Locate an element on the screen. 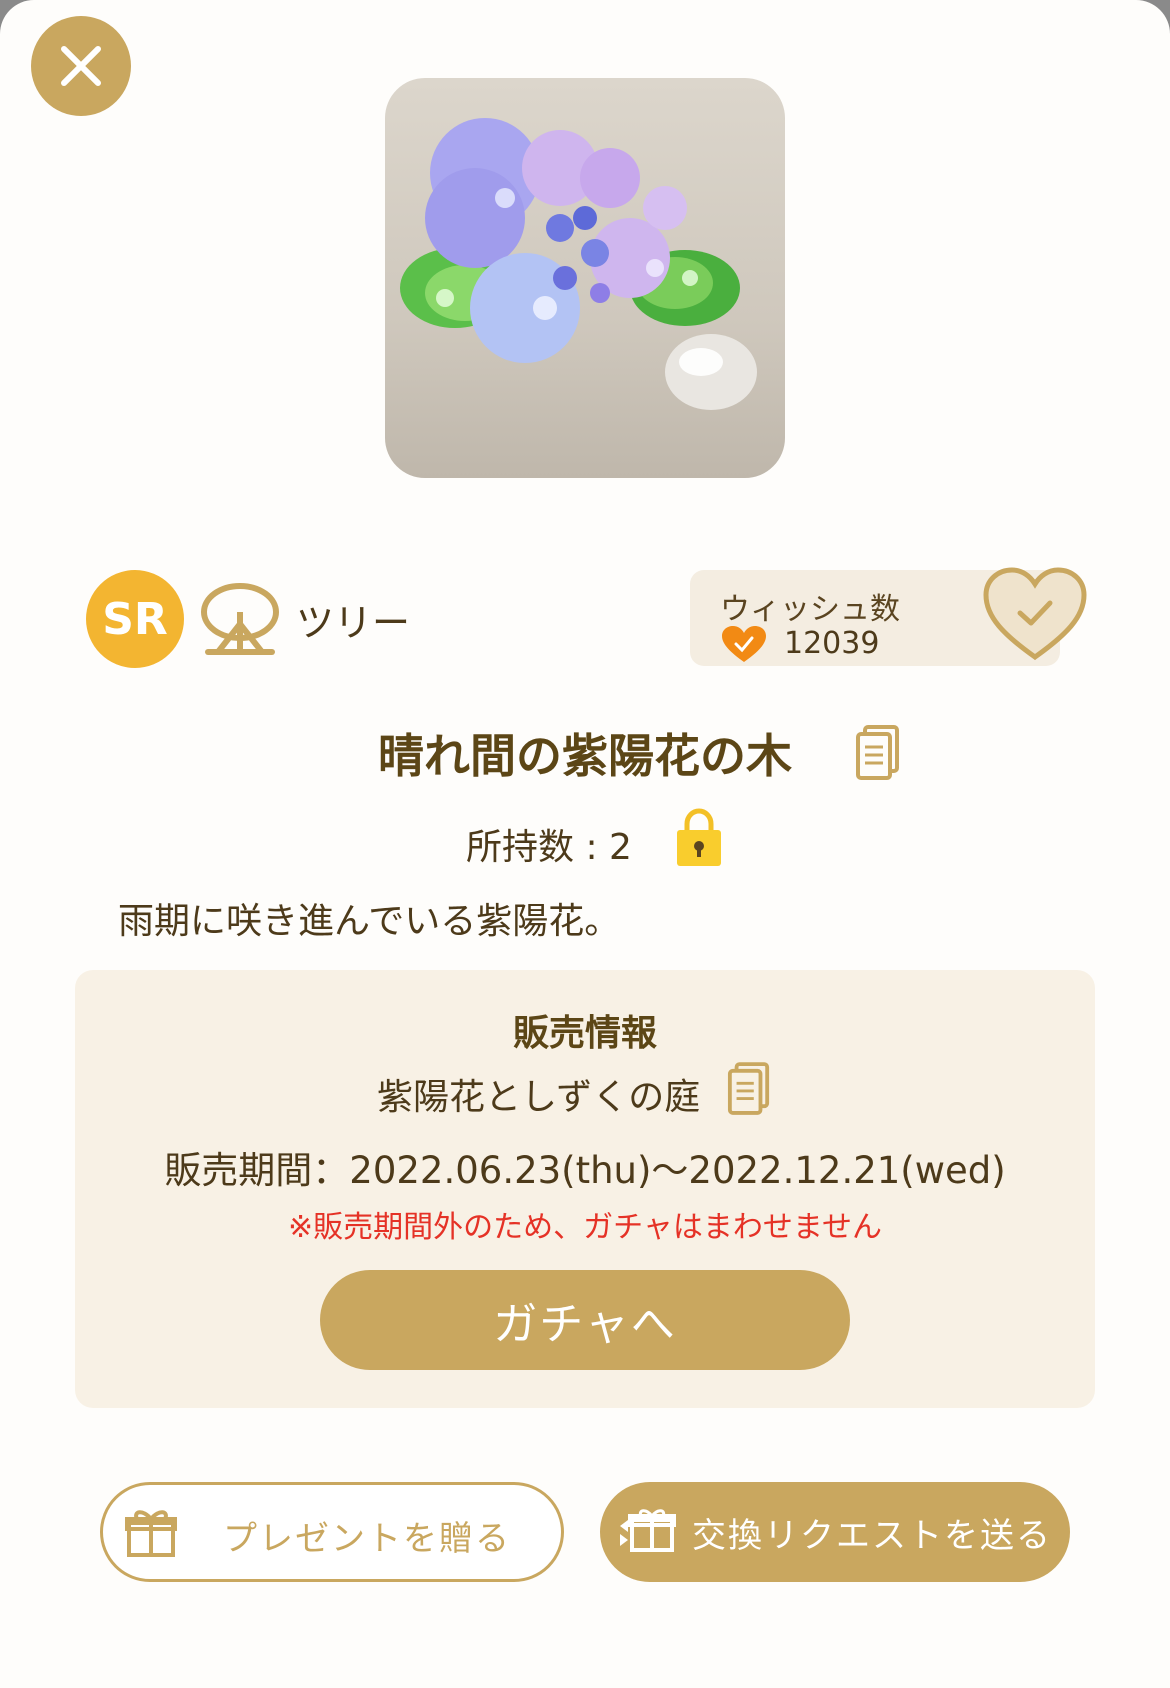  present-label: プレゼントを贈る is located at coordinates (367, 1539).